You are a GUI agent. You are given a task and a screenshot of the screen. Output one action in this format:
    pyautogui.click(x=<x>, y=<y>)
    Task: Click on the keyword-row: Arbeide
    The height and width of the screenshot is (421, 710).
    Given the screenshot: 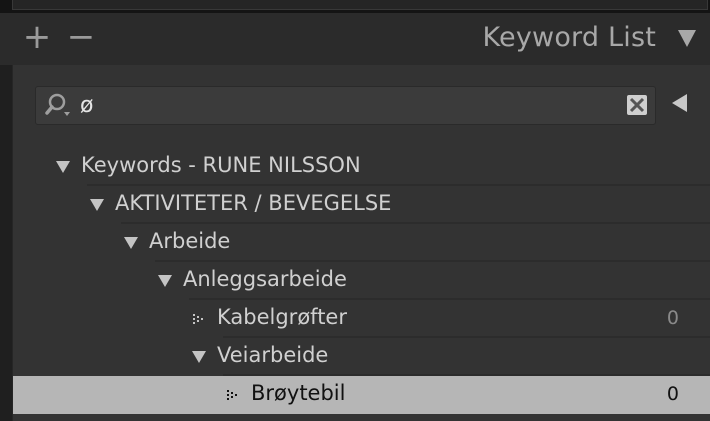 What is the action you would take?
    pyautogui.click(x=361, y=243)
    